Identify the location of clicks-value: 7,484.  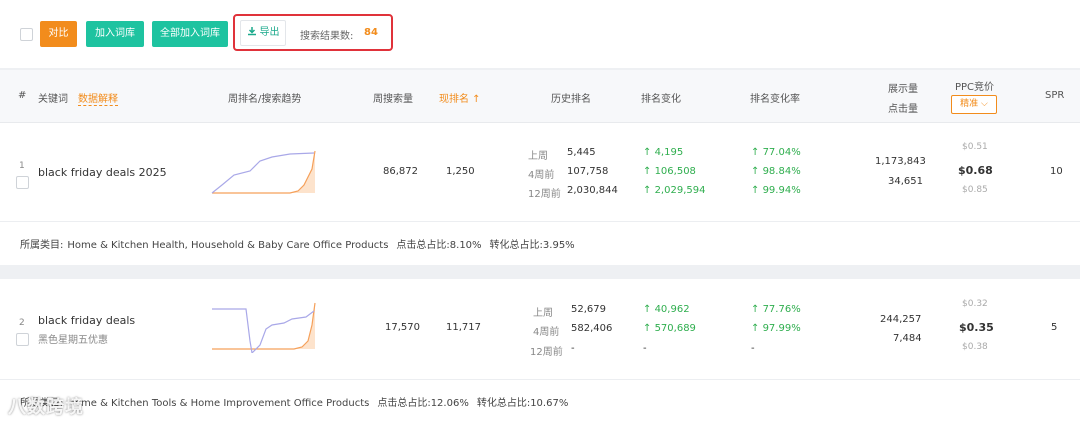
(907, 338).